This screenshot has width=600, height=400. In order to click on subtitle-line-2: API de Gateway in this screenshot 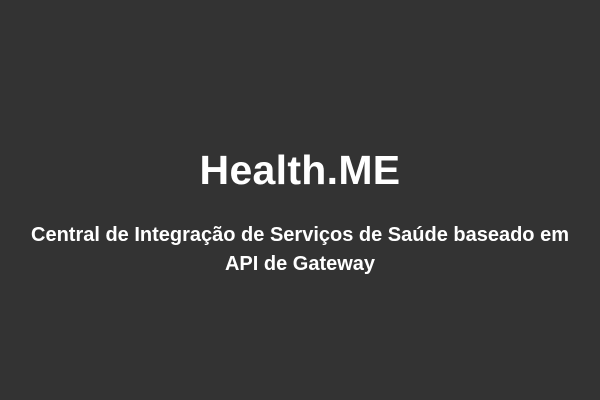, I will do `click(300, 264)`.